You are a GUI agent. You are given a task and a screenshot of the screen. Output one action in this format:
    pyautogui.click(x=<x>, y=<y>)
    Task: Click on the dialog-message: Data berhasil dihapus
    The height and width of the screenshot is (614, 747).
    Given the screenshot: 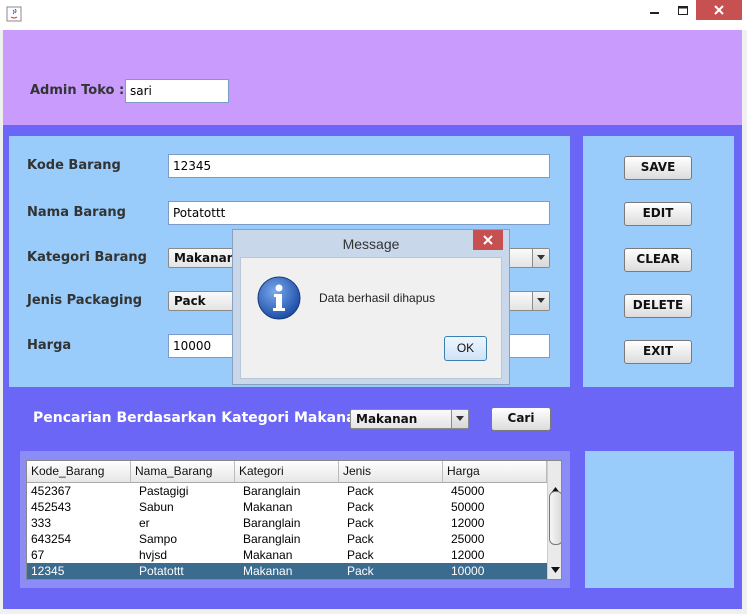 What is the action you would take?
    pyautogui.click(x=377, y=298)
    